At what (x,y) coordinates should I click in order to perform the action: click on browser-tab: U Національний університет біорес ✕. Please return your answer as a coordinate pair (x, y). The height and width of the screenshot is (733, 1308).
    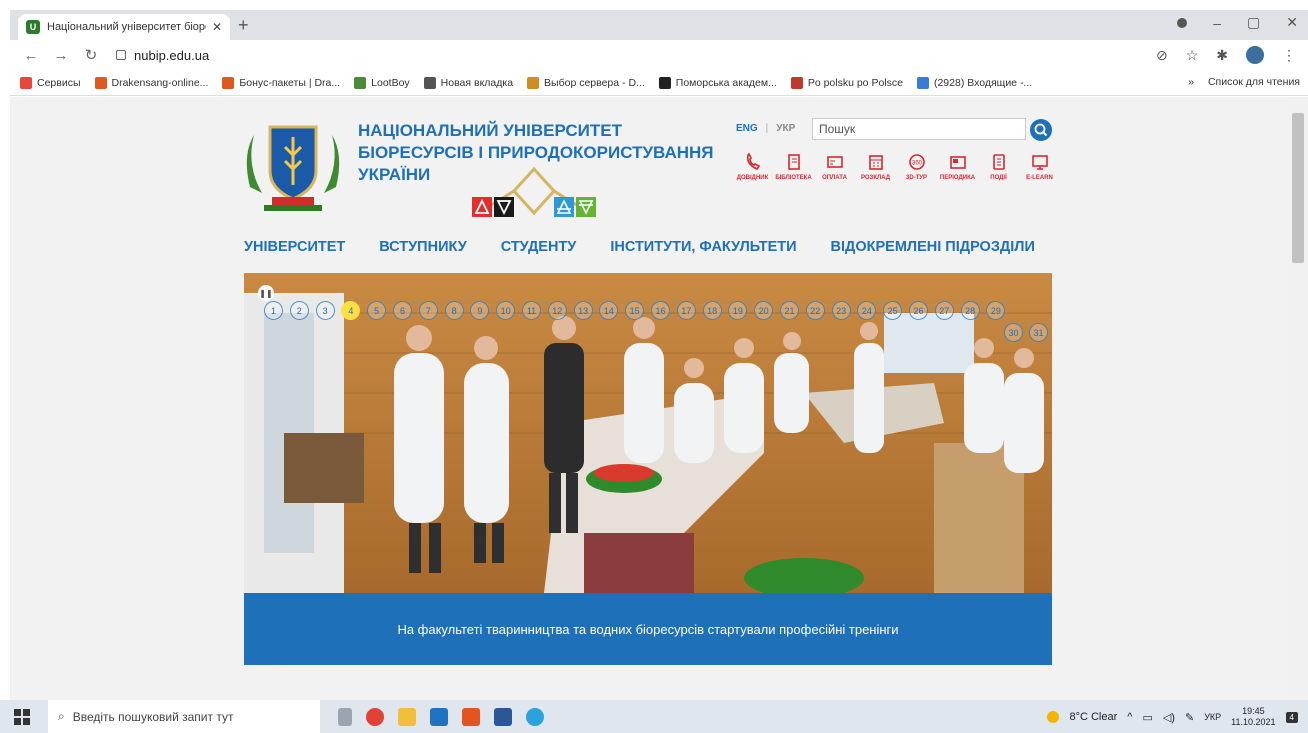
    Looking at the image, I should click on (124, 27).